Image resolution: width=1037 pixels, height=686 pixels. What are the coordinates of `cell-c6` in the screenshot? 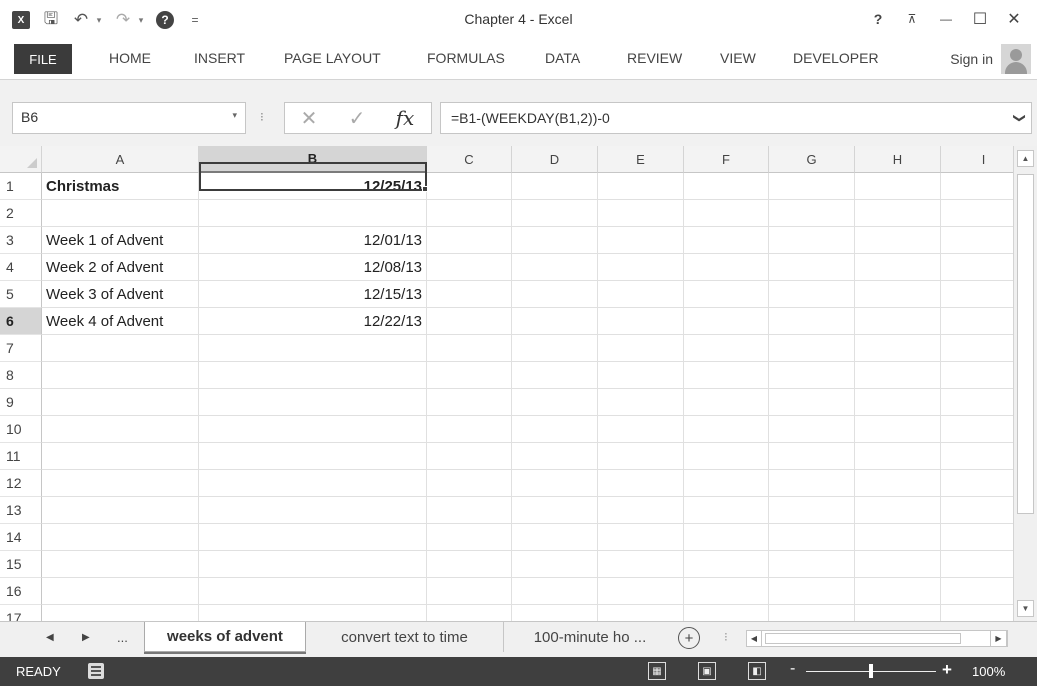 It's located at (469, 321).